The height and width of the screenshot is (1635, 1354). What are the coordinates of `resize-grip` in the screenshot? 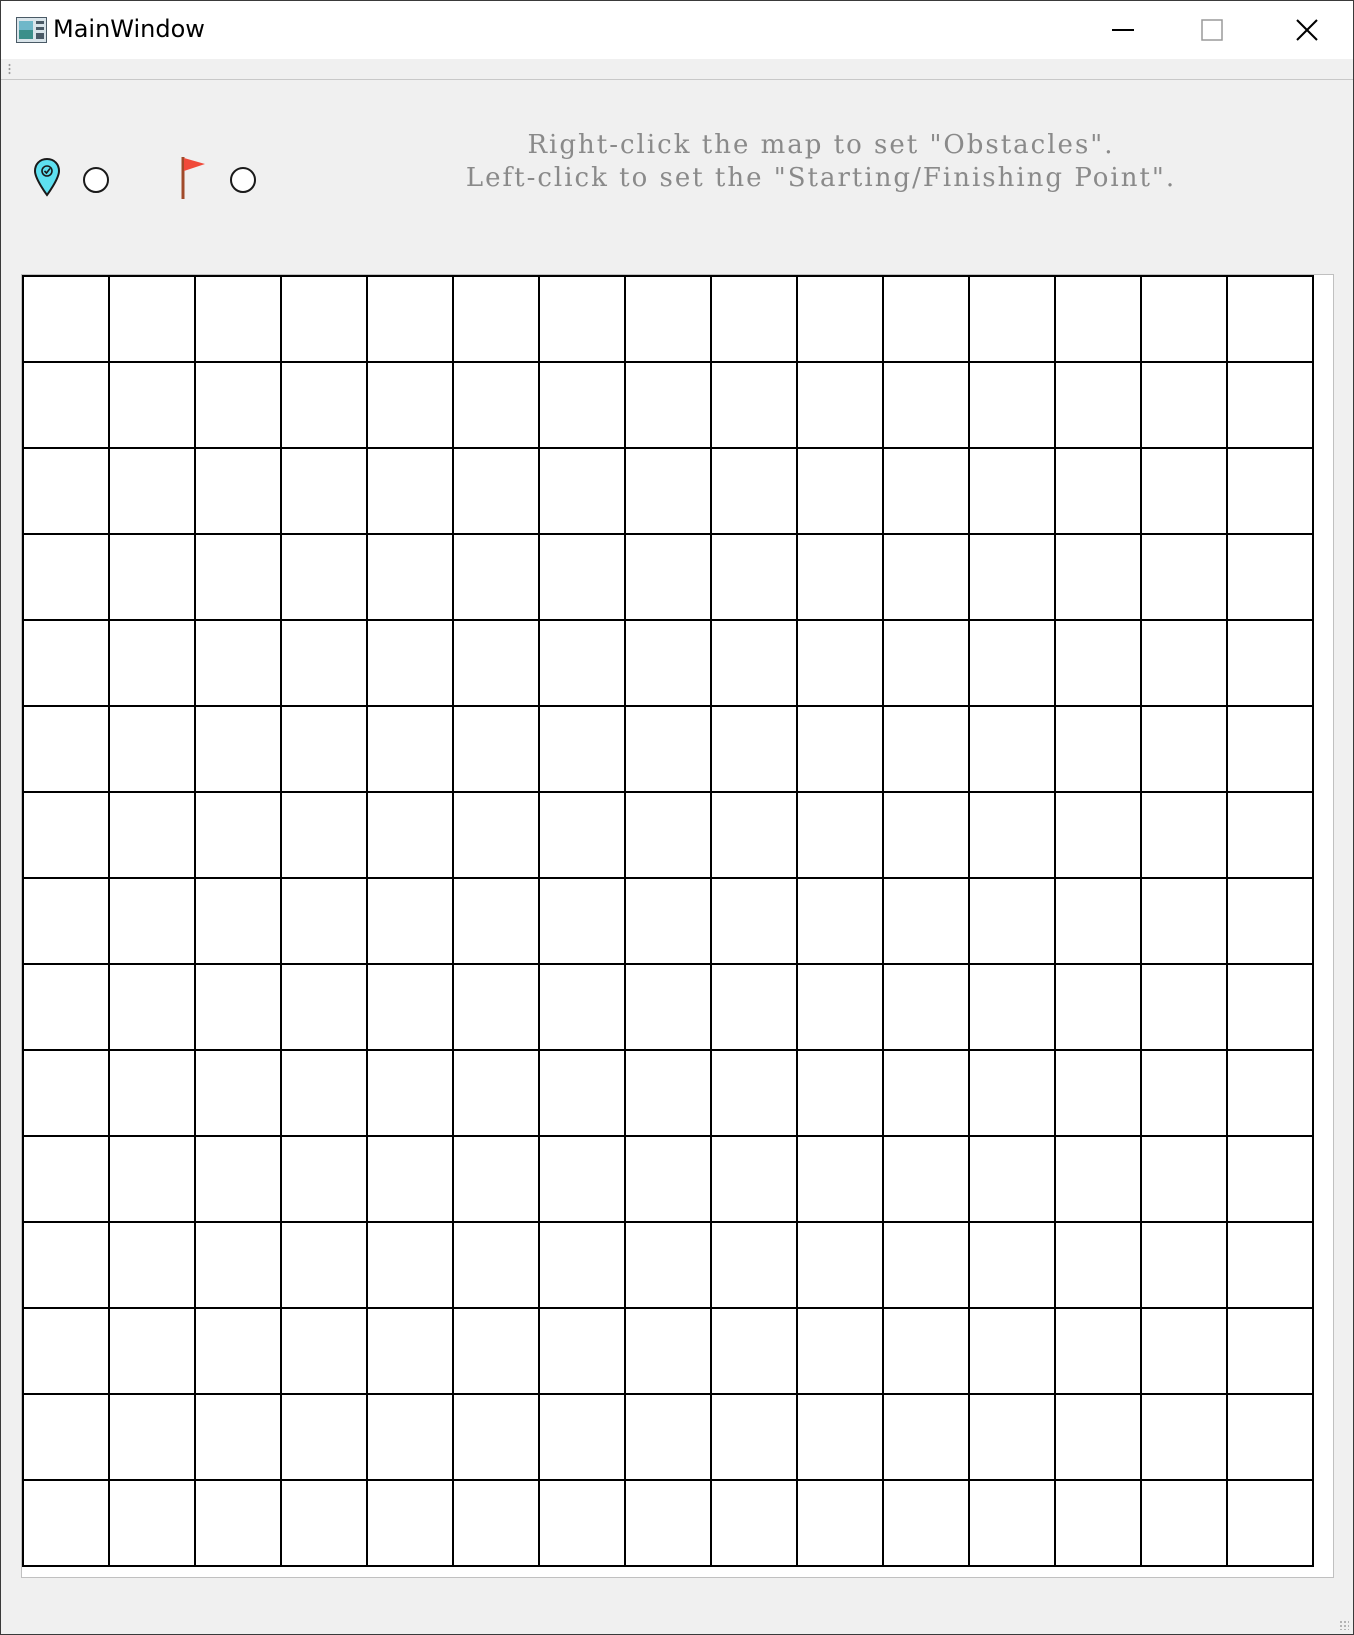 It's located at (1344, 1625).